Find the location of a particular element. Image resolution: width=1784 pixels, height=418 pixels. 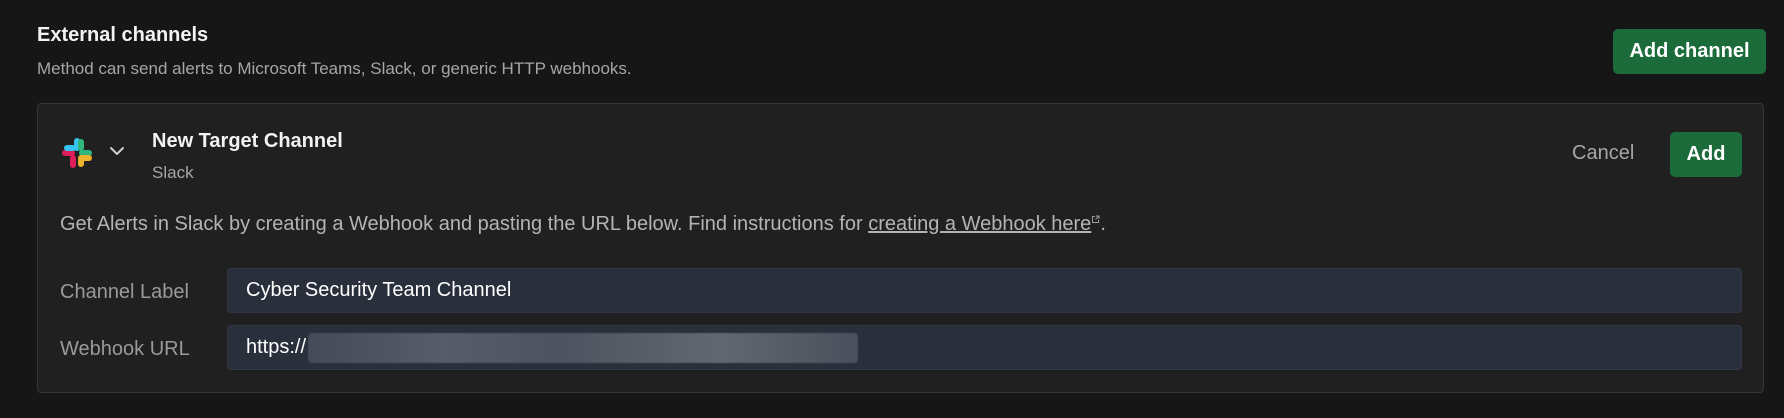

external-link-icon is located at coordinates (1096, 219).